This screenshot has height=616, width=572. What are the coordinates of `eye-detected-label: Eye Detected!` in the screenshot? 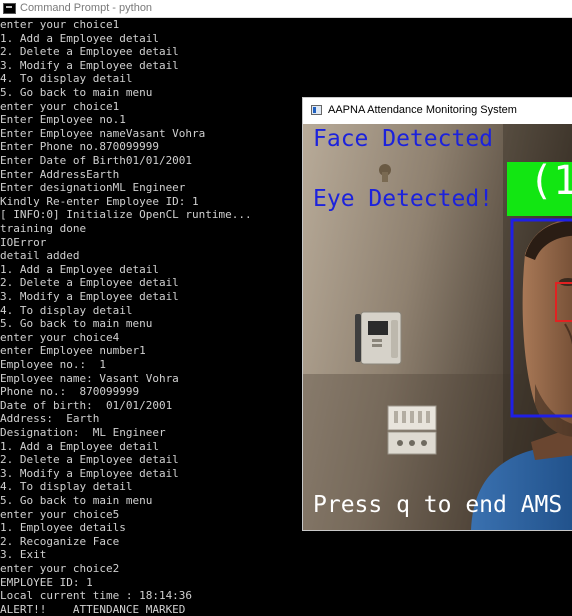 It's located at (403, 199).